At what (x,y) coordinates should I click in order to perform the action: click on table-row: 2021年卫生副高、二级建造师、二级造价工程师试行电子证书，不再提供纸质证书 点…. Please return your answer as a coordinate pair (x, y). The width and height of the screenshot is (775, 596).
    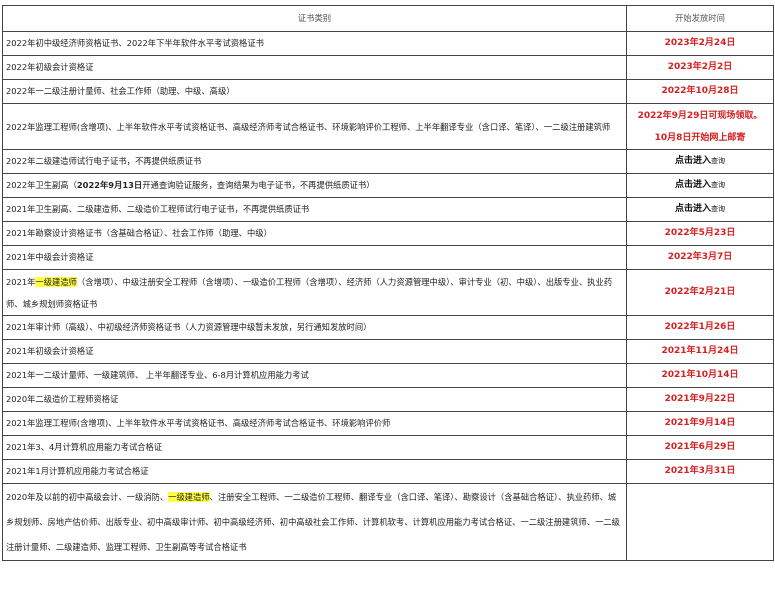
    Looking at the image, I should click on (388, 209).